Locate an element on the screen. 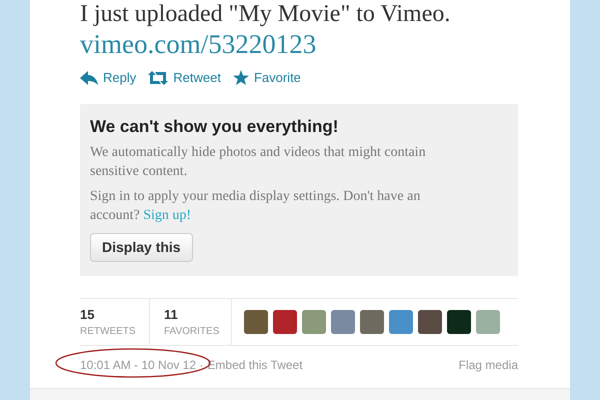  tweet-action-link: Reply is located at coordinates (108, 78).